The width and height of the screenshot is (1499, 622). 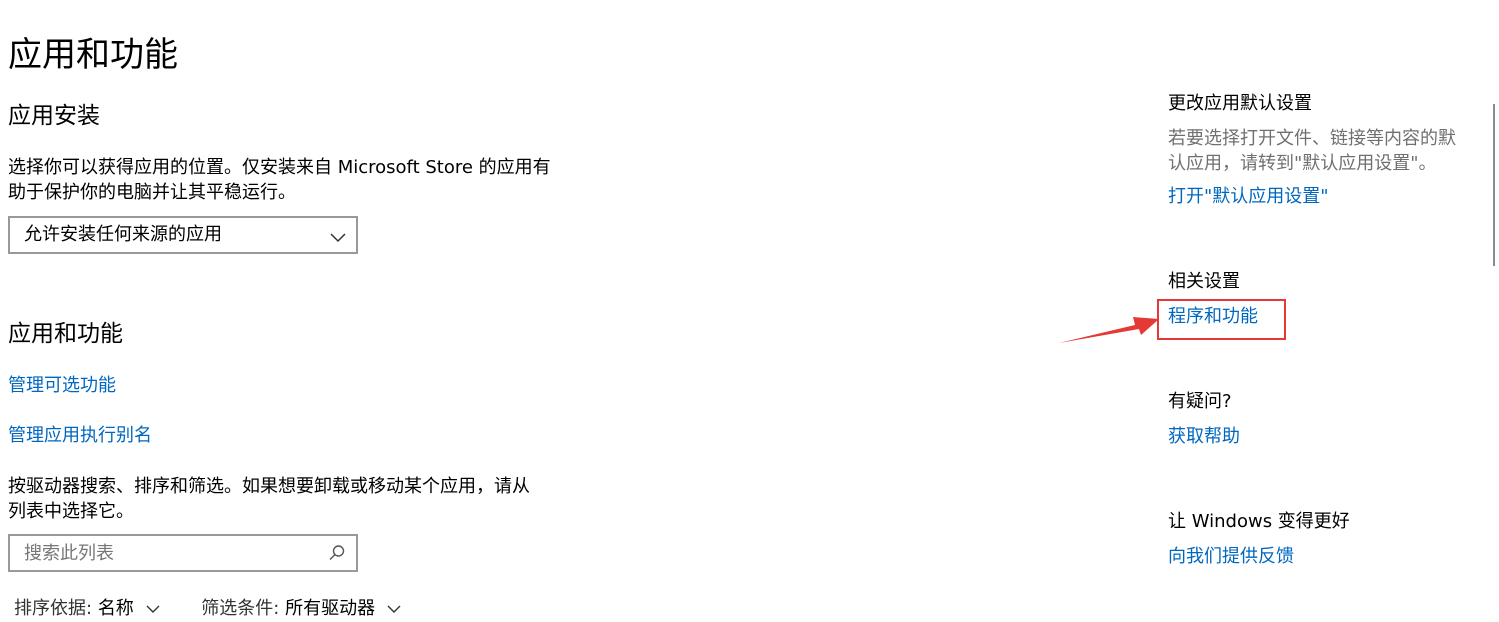 I want to click on install-heading: 应用安装, so click(x=54, y=116).